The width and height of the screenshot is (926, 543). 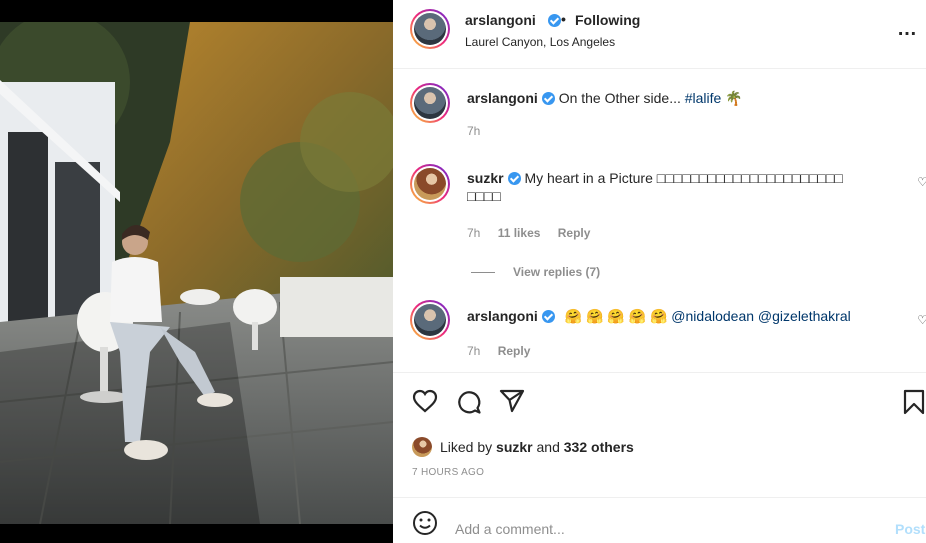 I want to click on mention-link: @gizelethakral, so click(x=804, y=316).